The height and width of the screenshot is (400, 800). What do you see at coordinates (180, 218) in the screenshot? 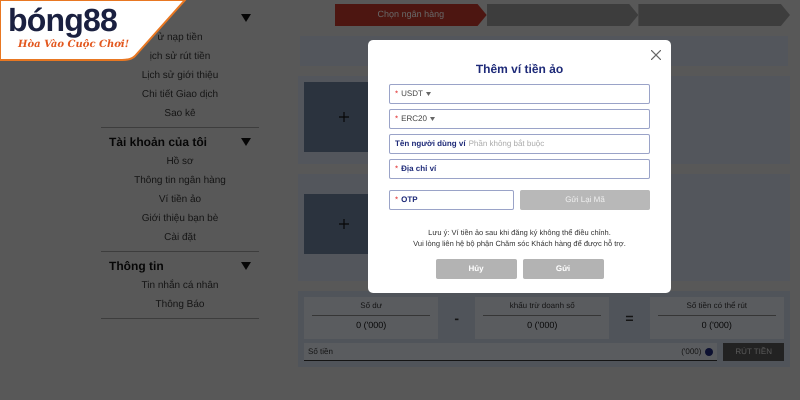
I see `sidebar-item: Giới thiệu bạn bè` at bounding box center [180, 218].